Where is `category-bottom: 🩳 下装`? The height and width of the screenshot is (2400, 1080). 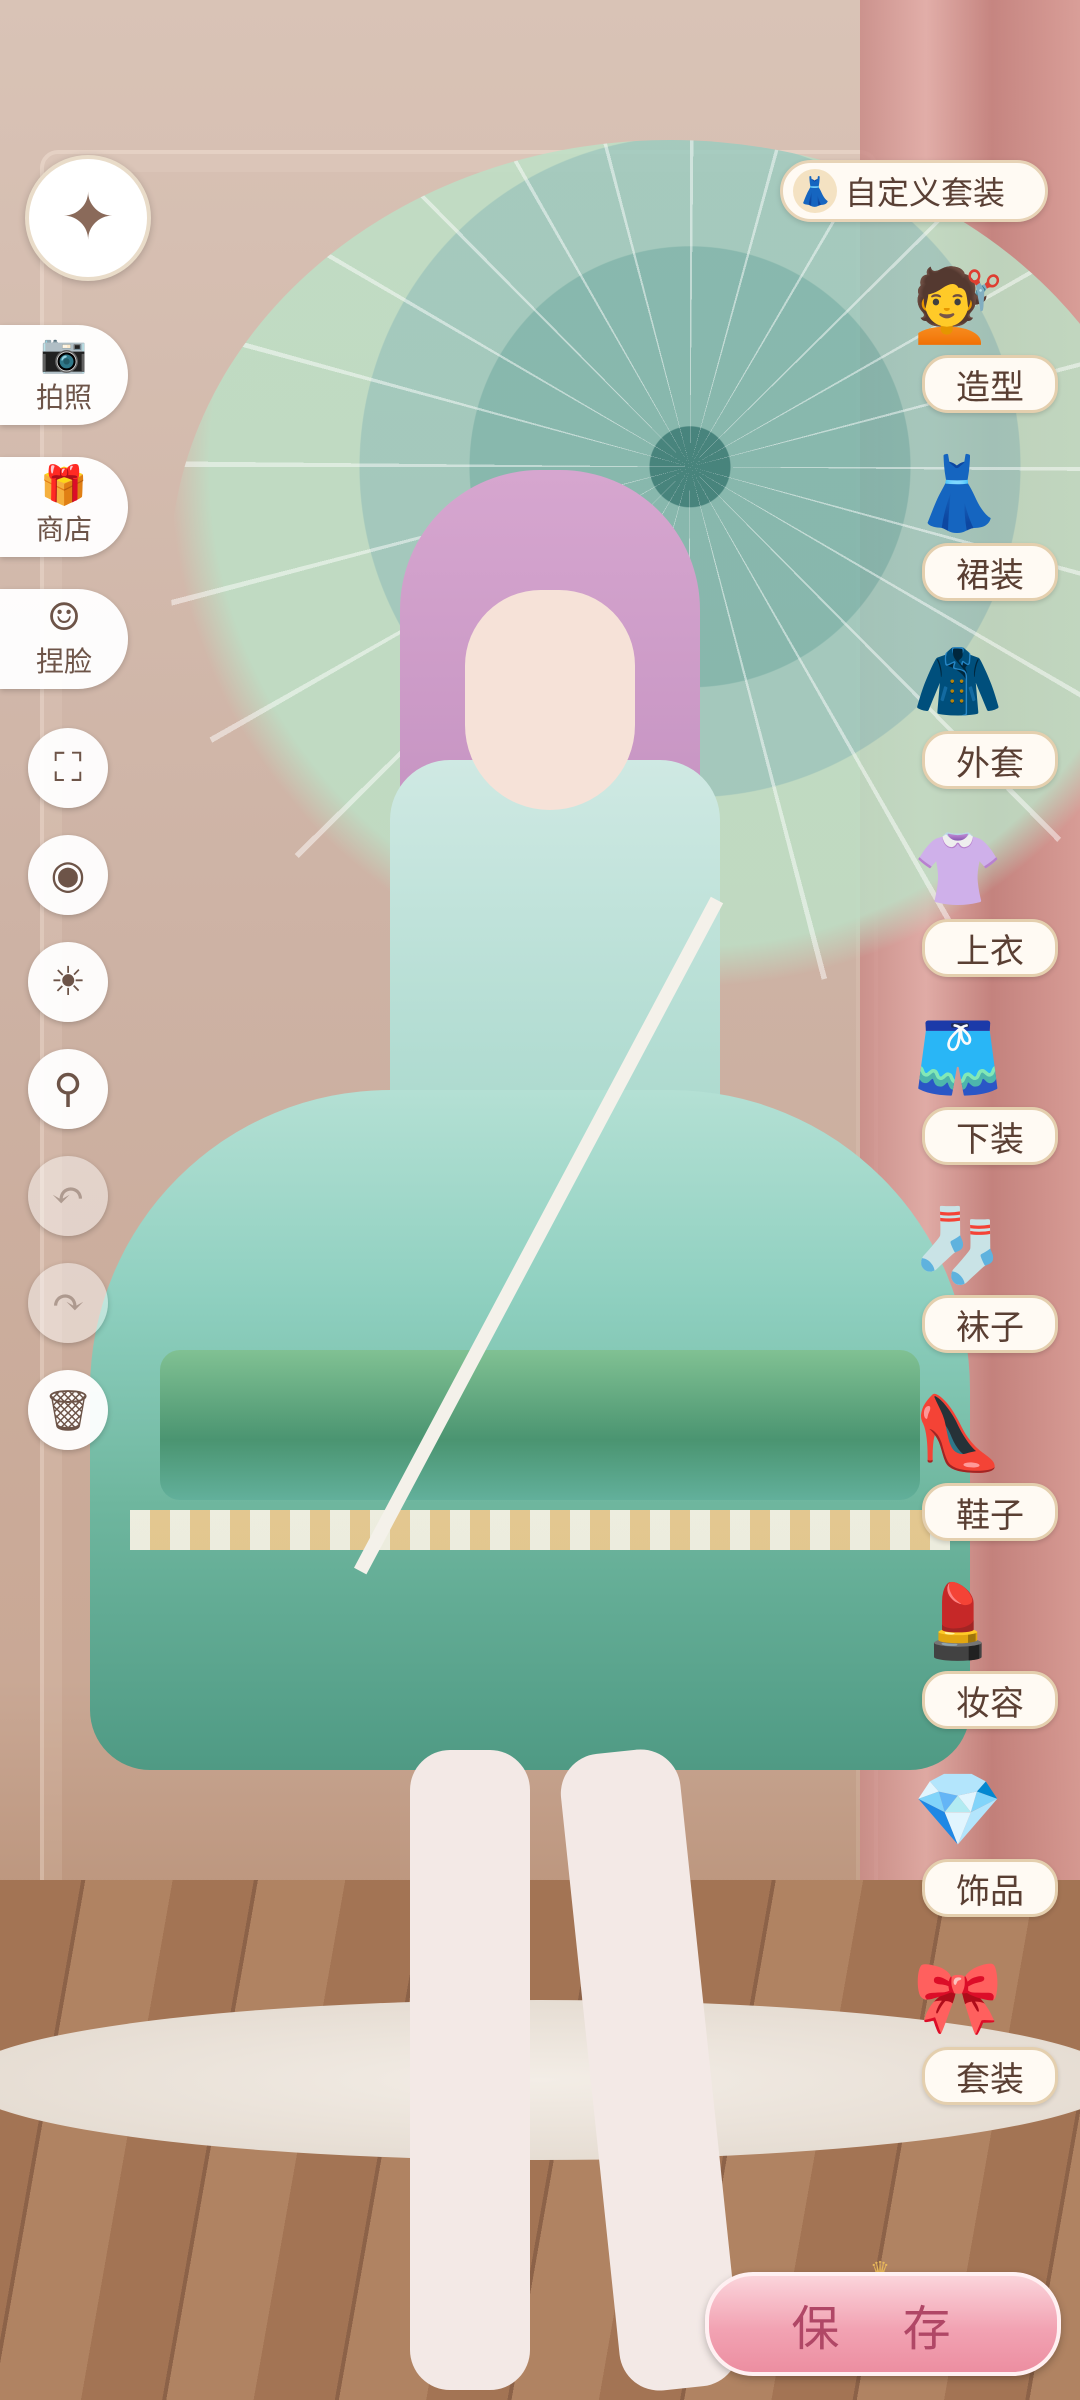
category-bottom: 🩳 下装 is located at coordinates (963, 1087).